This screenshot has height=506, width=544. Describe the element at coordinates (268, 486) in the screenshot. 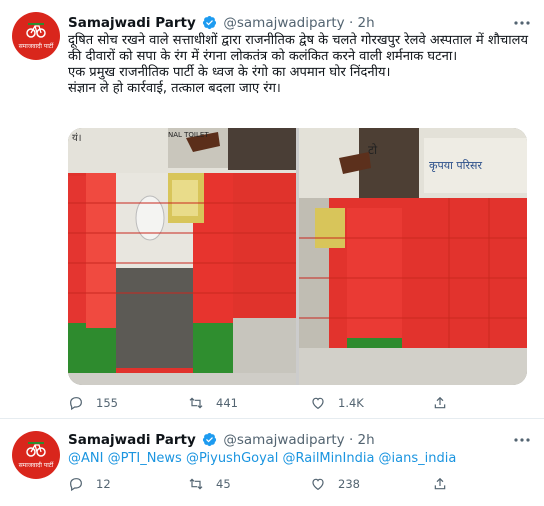

I see `tweet-actions: 12 45 238` at that location.